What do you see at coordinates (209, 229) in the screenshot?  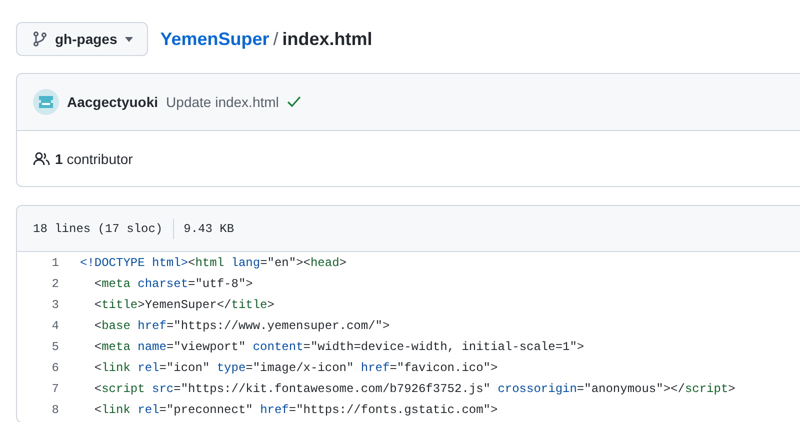 I see `file-size: 9.43 KB` at bounding box center [209, 229].